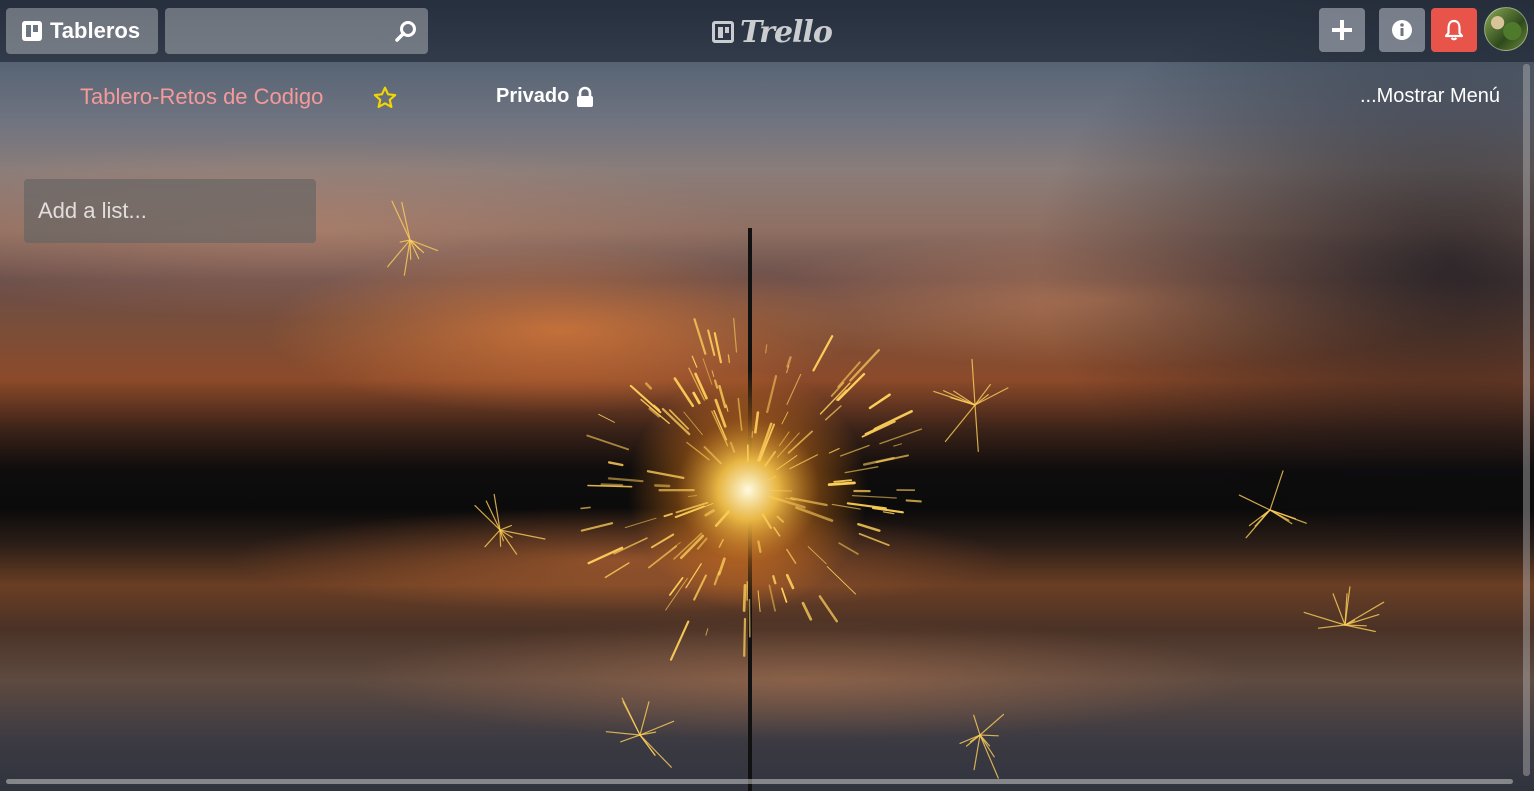 The height and width of the screenshot is (791, 1534). I want to click on show-menu-button: ...Mostrar Menú, so click(1430, 96).